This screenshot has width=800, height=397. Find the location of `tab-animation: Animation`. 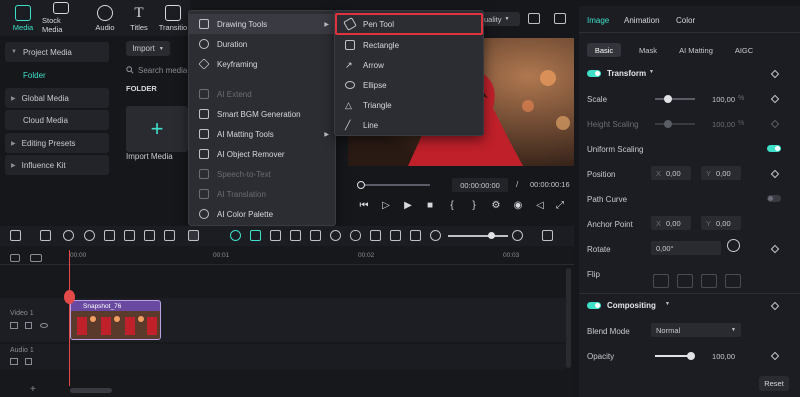

tab-animation: Animation is located at coordinates (642, 20).